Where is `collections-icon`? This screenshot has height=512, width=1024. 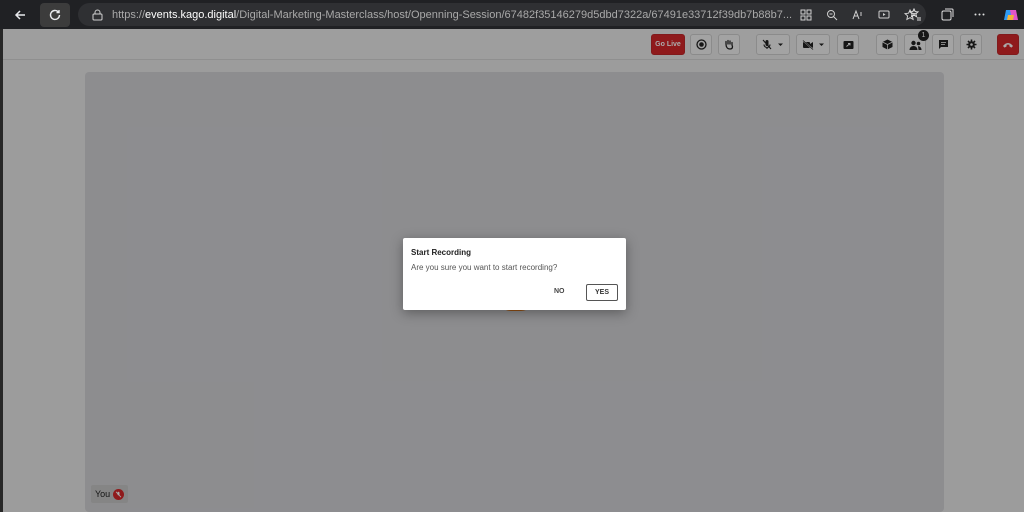 collections-icon is located at coordinates (947, 15).